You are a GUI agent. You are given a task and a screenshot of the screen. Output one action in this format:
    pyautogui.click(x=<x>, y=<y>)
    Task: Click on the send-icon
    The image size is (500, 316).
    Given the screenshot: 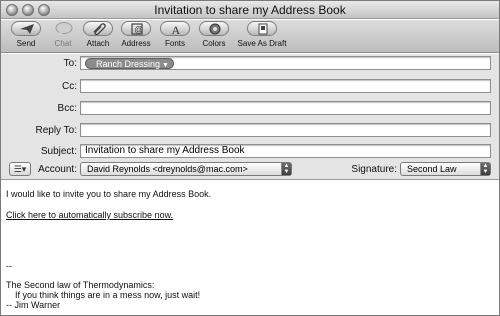 What is the action you would take?
    pyautogui.click(x=26, y=28)
    